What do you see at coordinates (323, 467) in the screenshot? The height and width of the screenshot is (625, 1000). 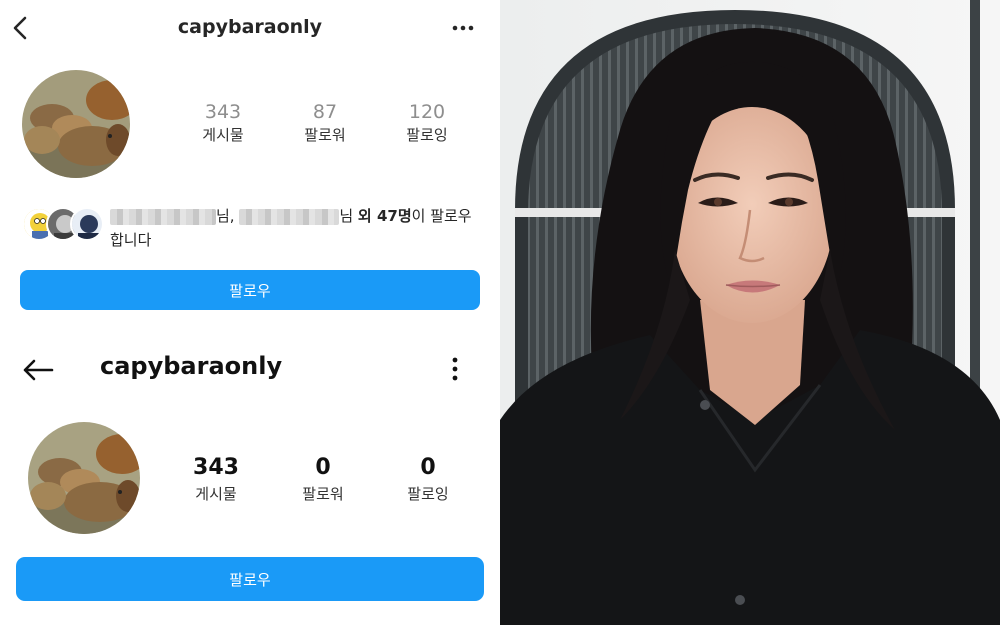 I see `followers-count: 0` at bounding box center [323, 467].